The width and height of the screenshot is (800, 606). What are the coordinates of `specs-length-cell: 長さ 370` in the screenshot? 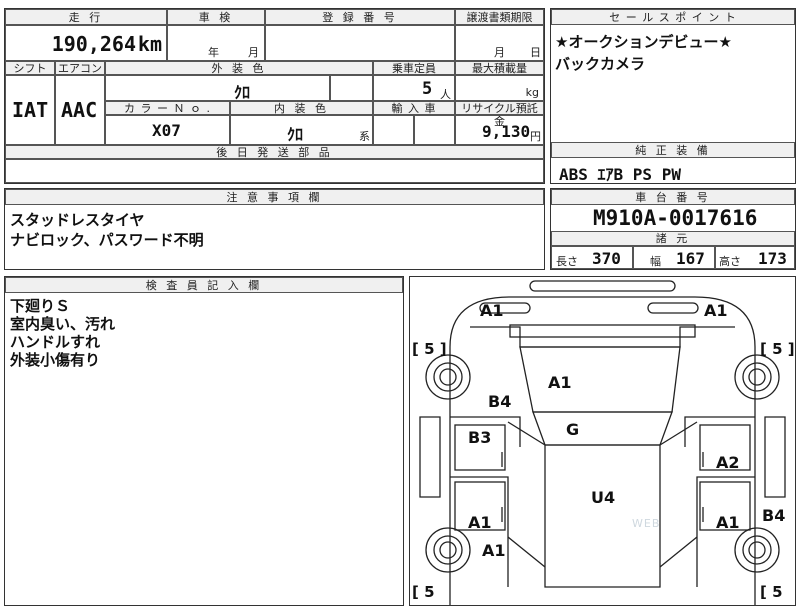 It's located at (592, 257).